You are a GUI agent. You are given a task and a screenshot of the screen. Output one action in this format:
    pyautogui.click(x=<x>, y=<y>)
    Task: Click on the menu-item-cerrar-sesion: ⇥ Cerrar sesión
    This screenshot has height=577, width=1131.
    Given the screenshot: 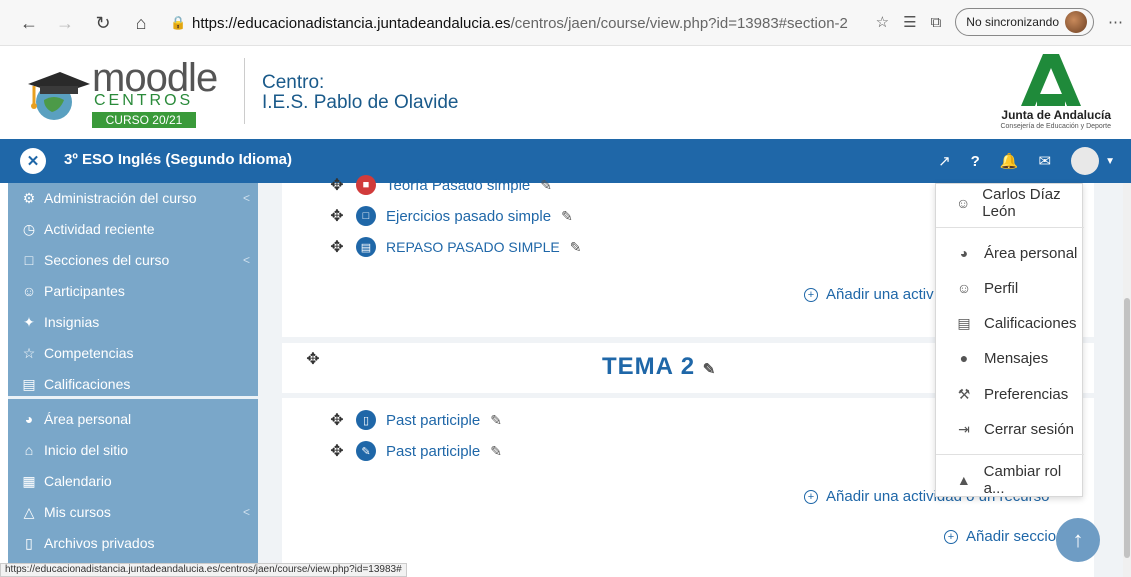 What is the action you would take?
    pyautogui.click(x=1020, y=429)
    